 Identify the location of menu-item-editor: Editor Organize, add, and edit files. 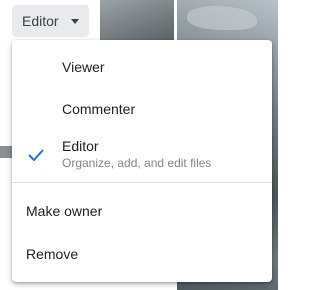
(142, 158).